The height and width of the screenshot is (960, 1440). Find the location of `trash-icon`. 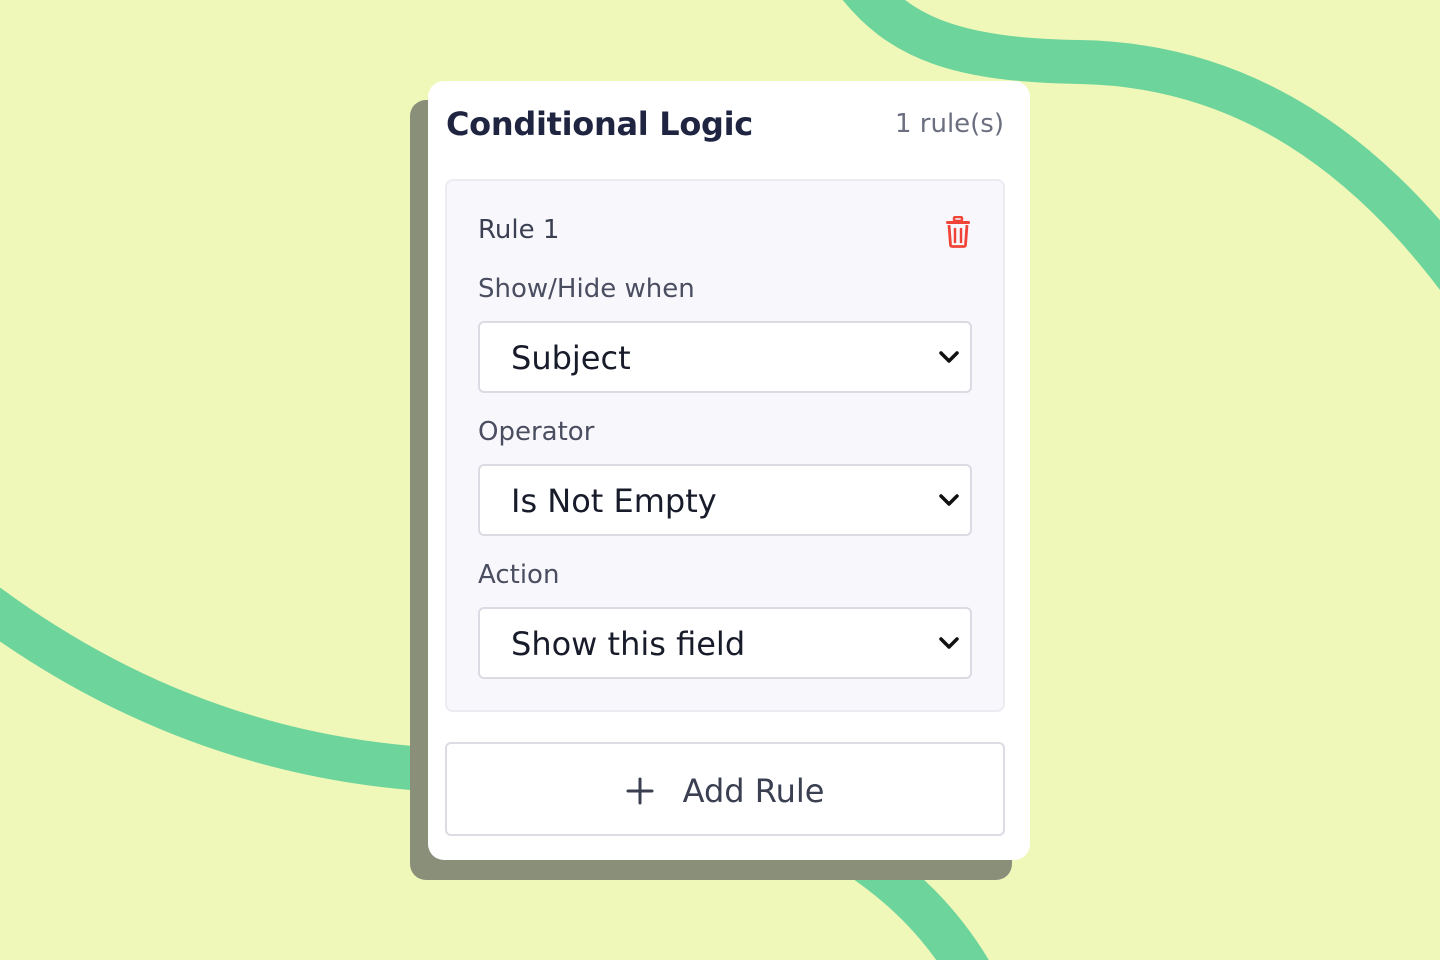

trash-icon is located at coordinates (958, 231).